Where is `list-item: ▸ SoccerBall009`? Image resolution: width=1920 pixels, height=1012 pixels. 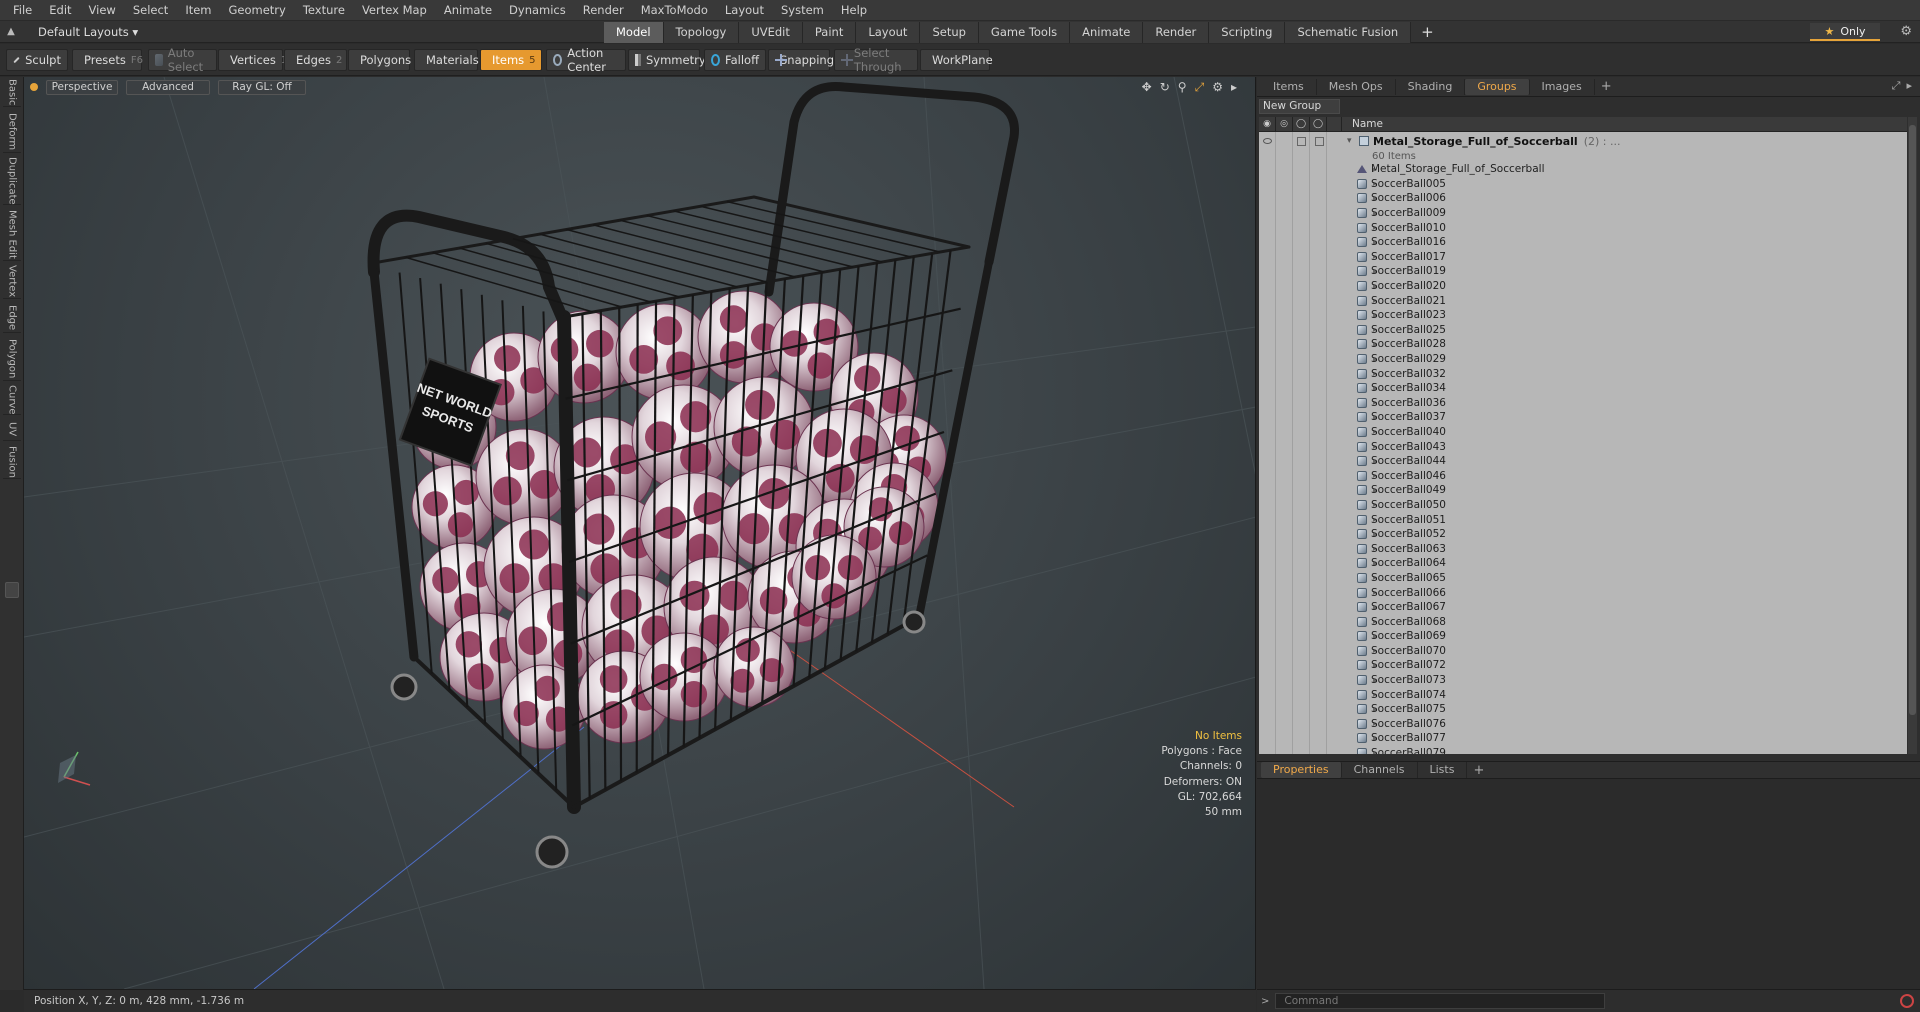 list-item: ▸ SoccerBall009 is located at coordinates (1583, 213).